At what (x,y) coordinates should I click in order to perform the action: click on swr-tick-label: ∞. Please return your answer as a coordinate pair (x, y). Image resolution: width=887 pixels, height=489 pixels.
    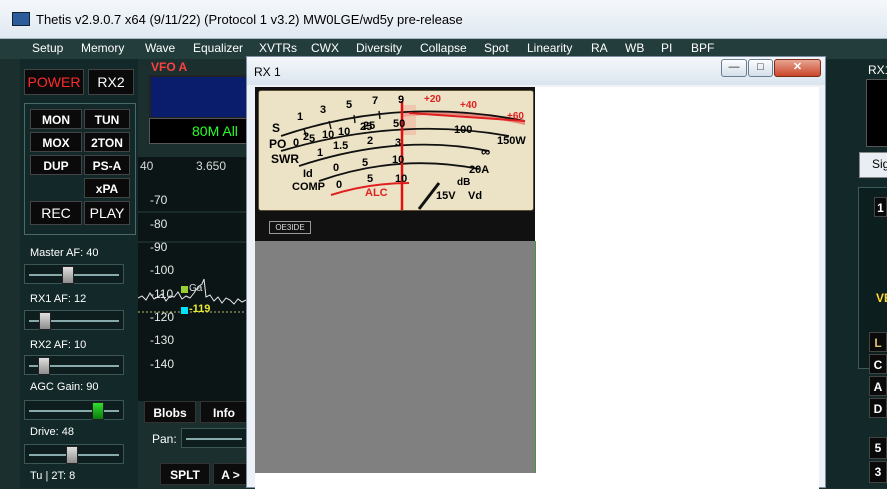
    Looking at the image, I should click on (486, 151).